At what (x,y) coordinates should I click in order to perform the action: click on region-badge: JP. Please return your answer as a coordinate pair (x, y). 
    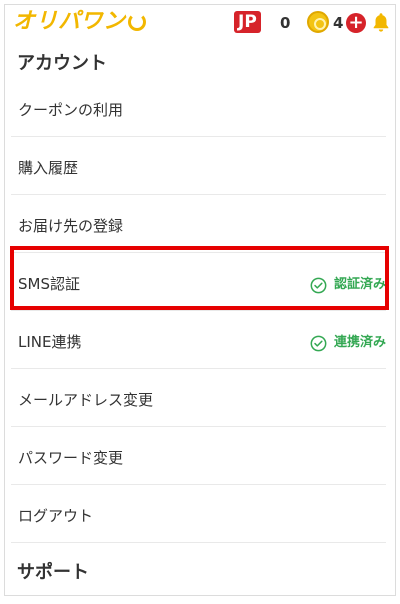
    Looking at the image, I should click on (247, 22).